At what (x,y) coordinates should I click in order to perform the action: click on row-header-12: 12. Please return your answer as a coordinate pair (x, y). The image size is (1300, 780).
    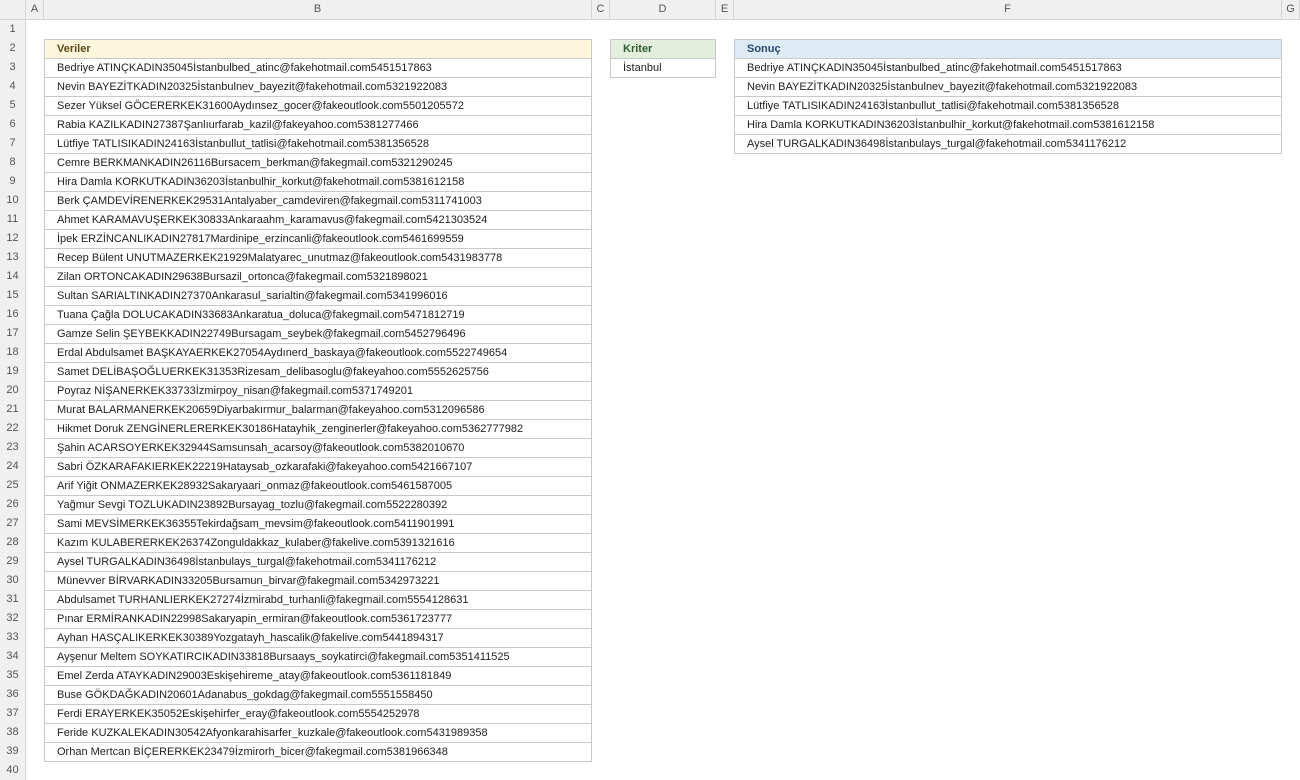
    Looking at the image, I should click on (12, 238).